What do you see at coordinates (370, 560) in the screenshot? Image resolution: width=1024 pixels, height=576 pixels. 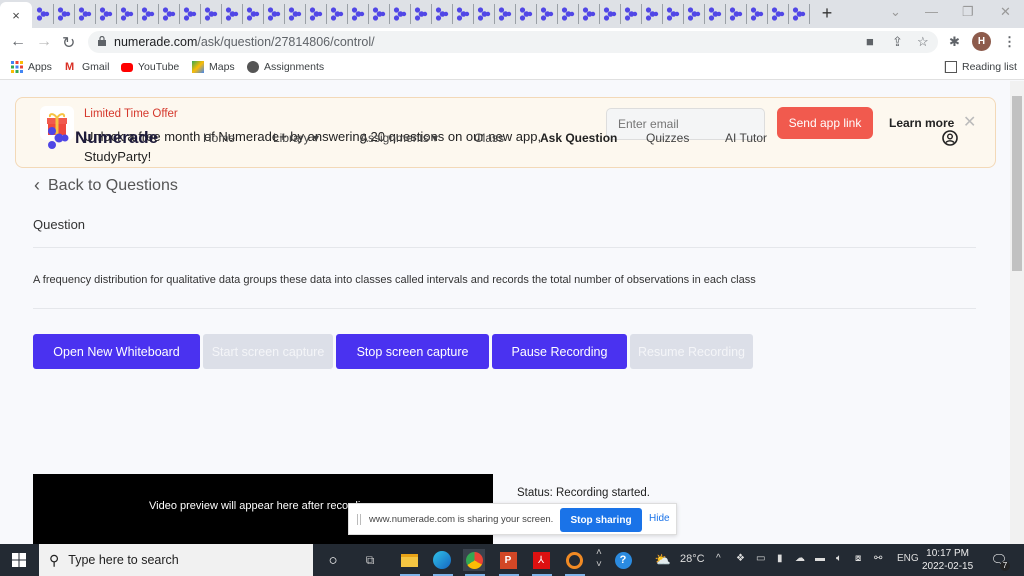 I see `task-view-icon: ⧉` at bounding box center [370, 560].